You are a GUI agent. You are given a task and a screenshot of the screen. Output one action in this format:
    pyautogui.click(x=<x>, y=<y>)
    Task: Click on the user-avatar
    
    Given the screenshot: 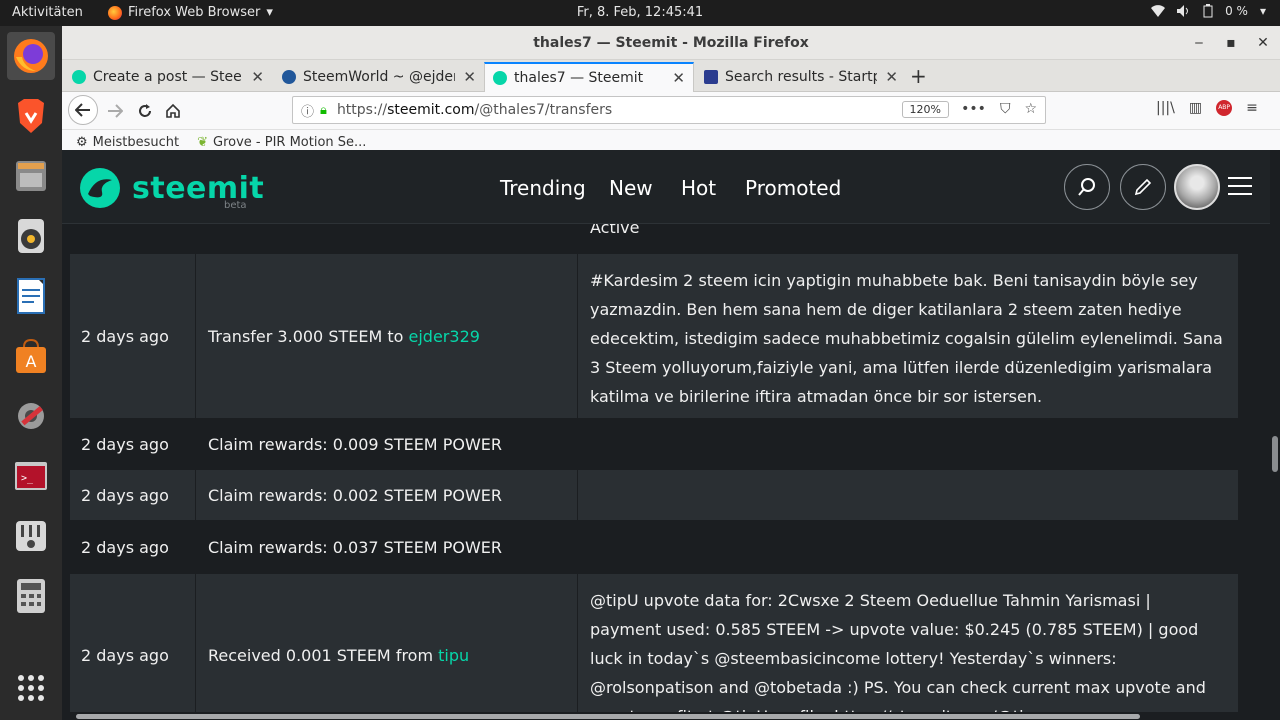 What is the action you would take?
    pyautogui.click(x=1197, y=187)
    